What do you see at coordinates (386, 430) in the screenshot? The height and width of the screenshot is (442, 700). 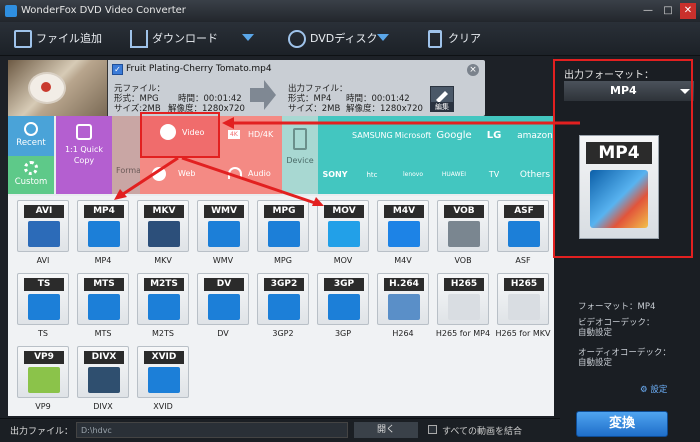 I see `open-folder-button: 開く` at bounding box center [386, 430].